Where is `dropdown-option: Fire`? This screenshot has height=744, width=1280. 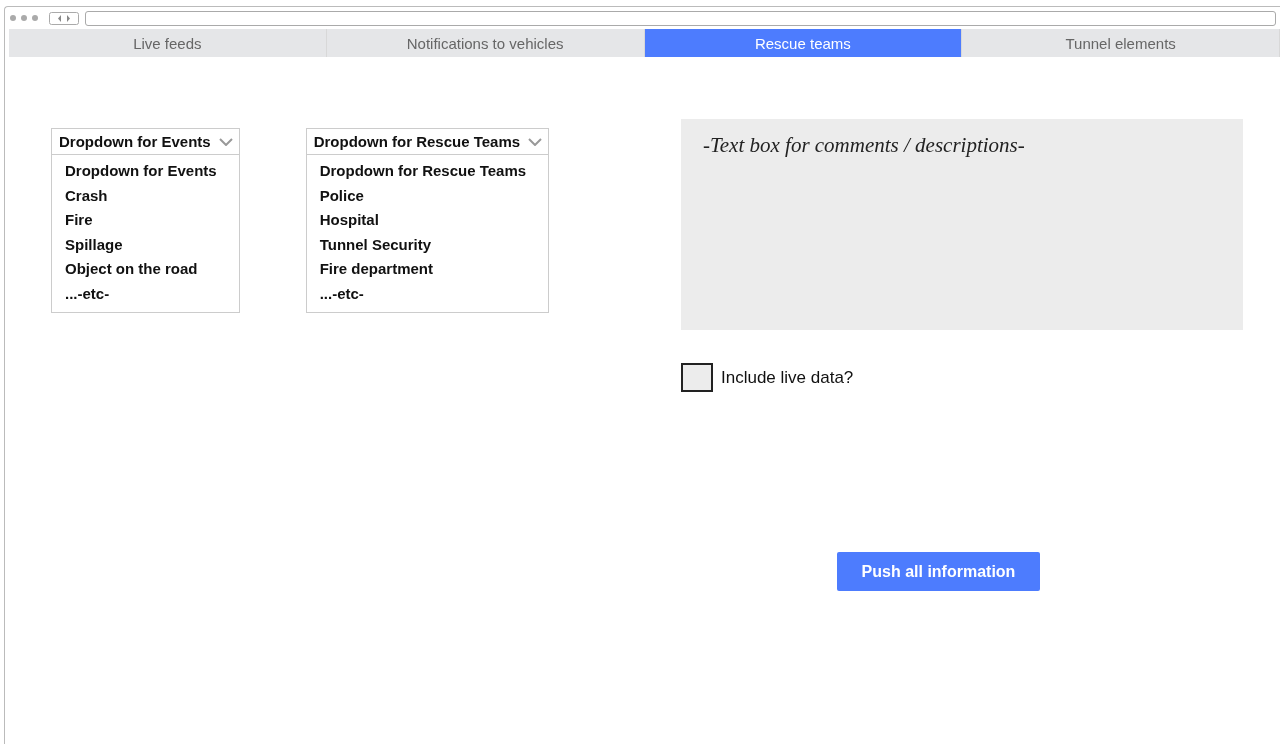 dropdown-option: Fire is located at coordinates (145, 220).